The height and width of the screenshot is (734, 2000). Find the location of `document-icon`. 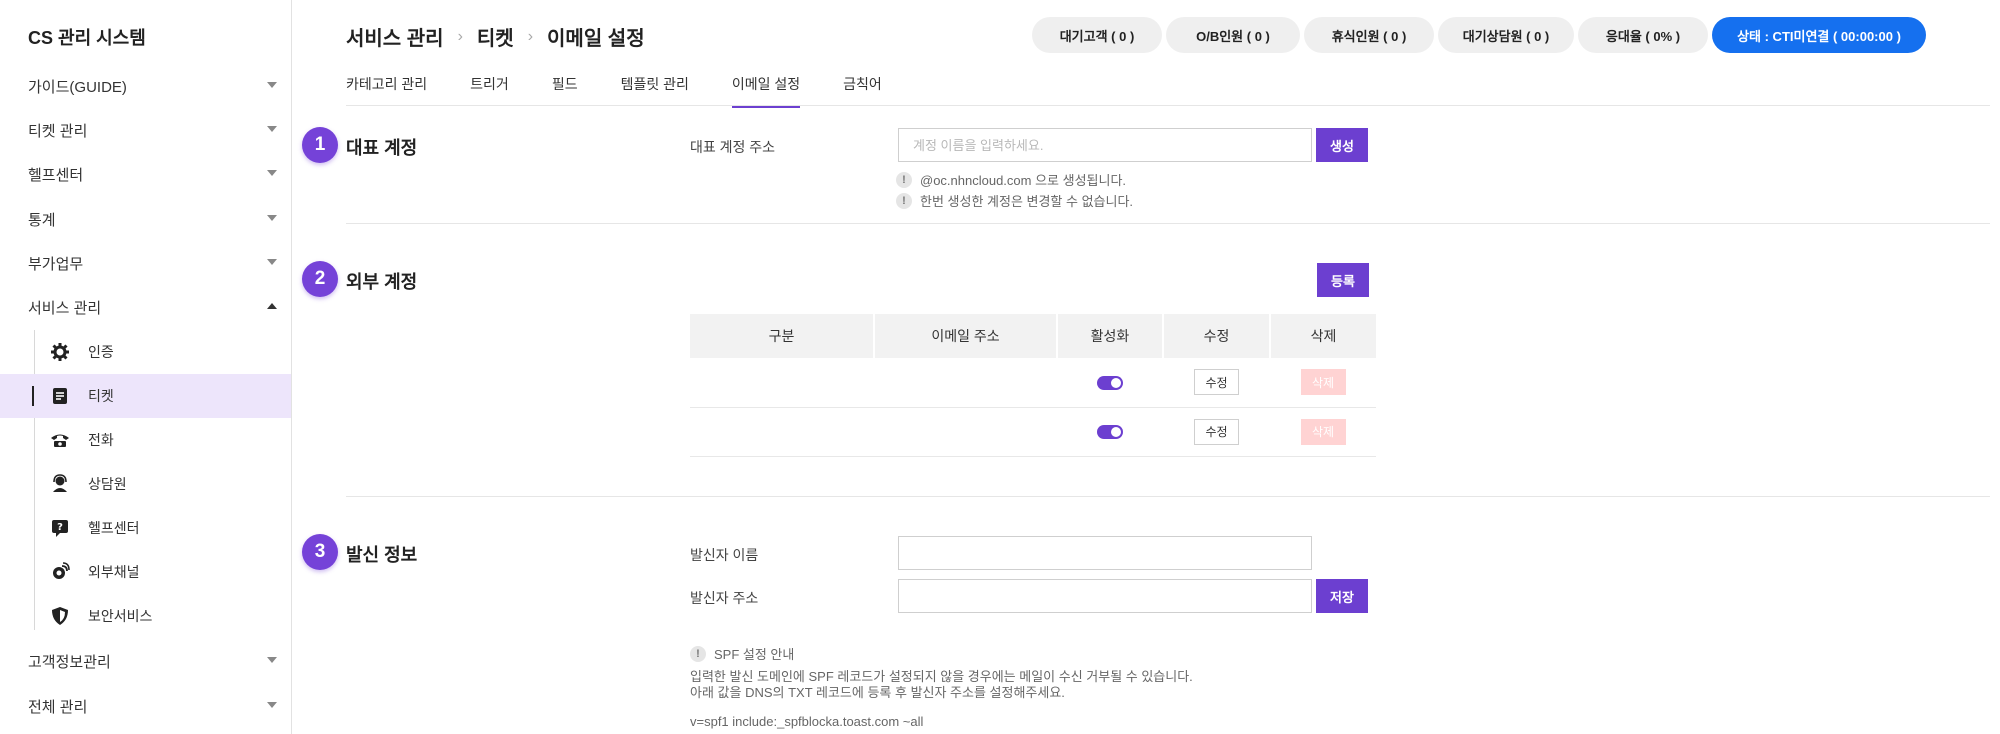

document-icon is located at coordinates (60, 396).